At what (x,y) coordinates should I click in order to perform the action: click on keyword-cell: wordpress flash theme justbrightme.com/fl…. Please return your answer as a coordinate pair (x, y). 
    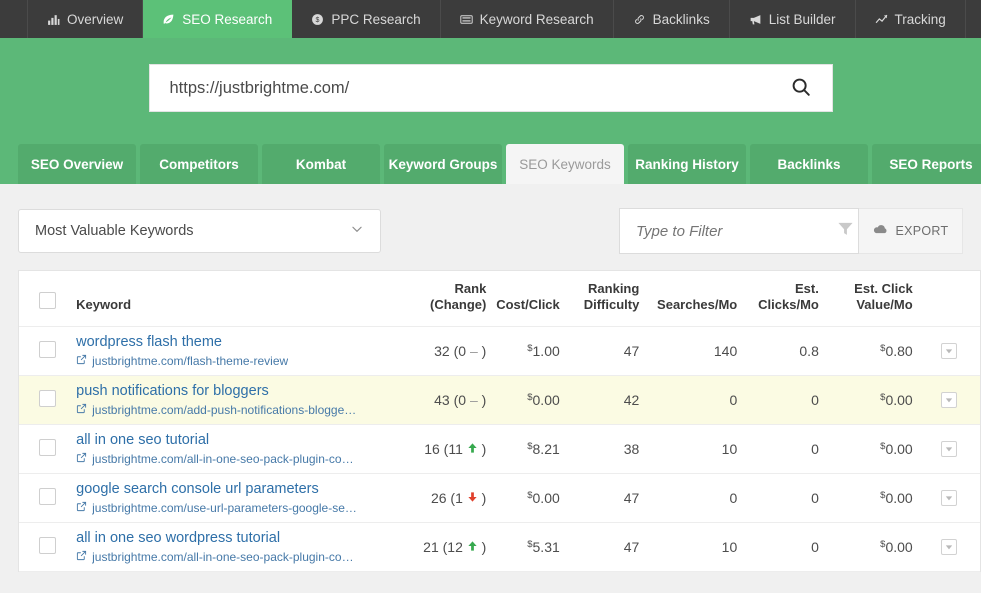
    Looking at the image, I should click on (244, 350).